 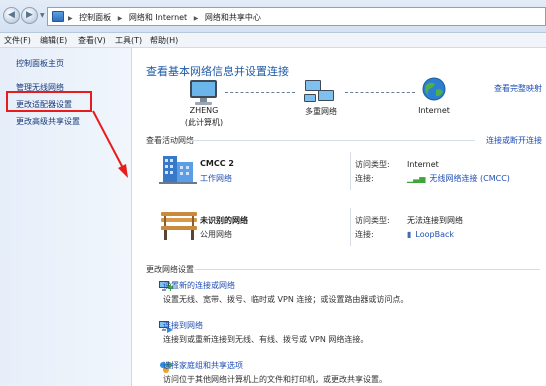 I want to click on full-map-link: 查看完整映射, so click(x=518, y=88).